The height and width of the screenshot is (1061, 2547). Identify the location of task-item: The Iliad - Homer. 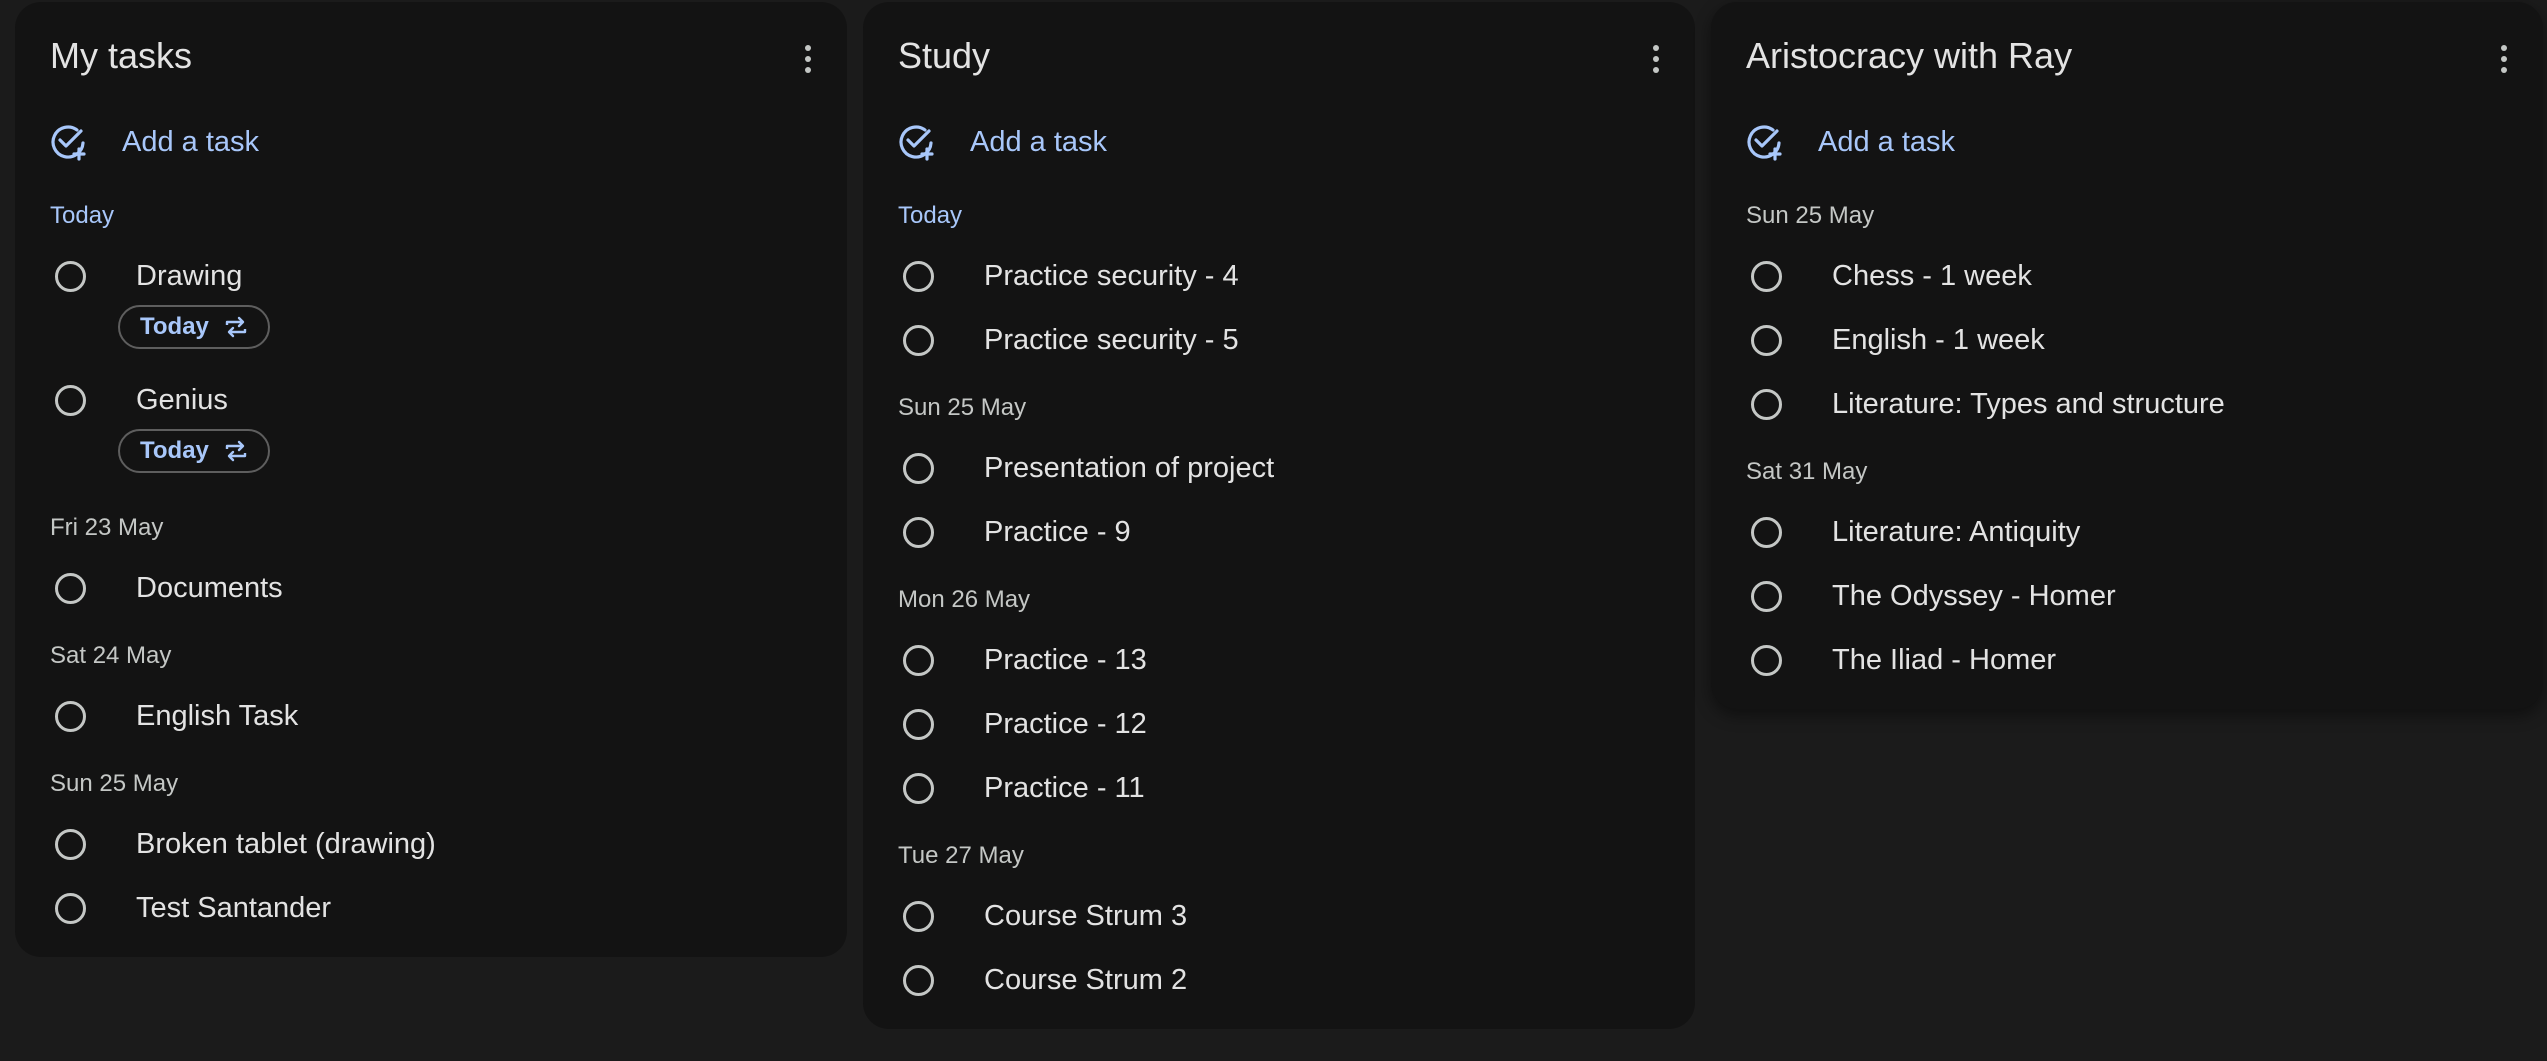
(1901, 660).